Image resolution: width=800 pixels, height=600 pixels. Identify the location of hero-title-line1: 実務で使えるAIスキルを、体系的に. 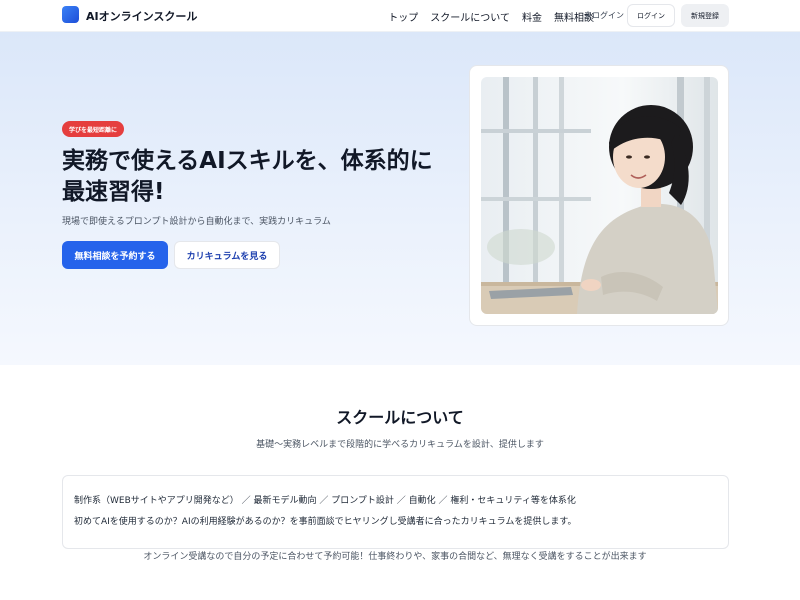
(247, 161).